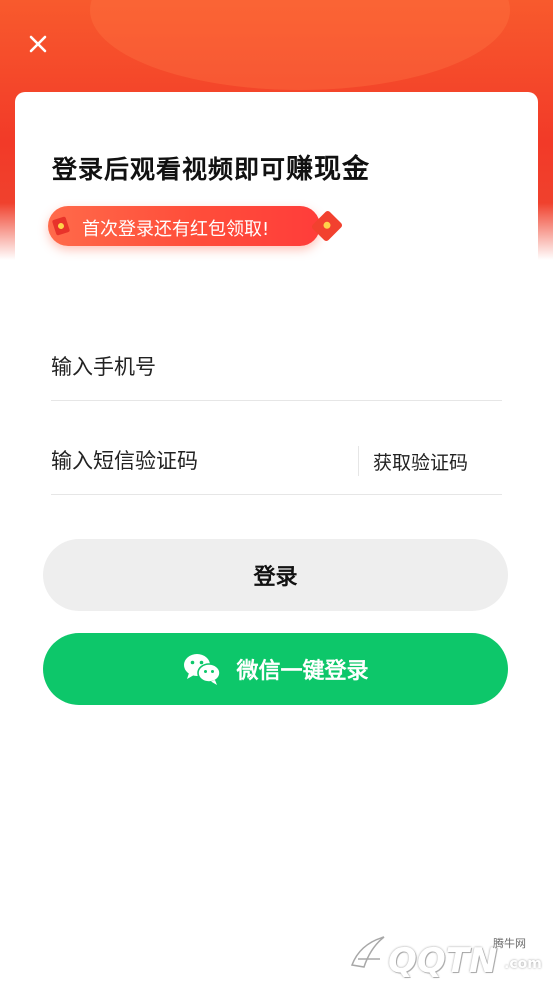  I want to click on promo-banner: 首次登录还有红包领取!, so click(196, 226).